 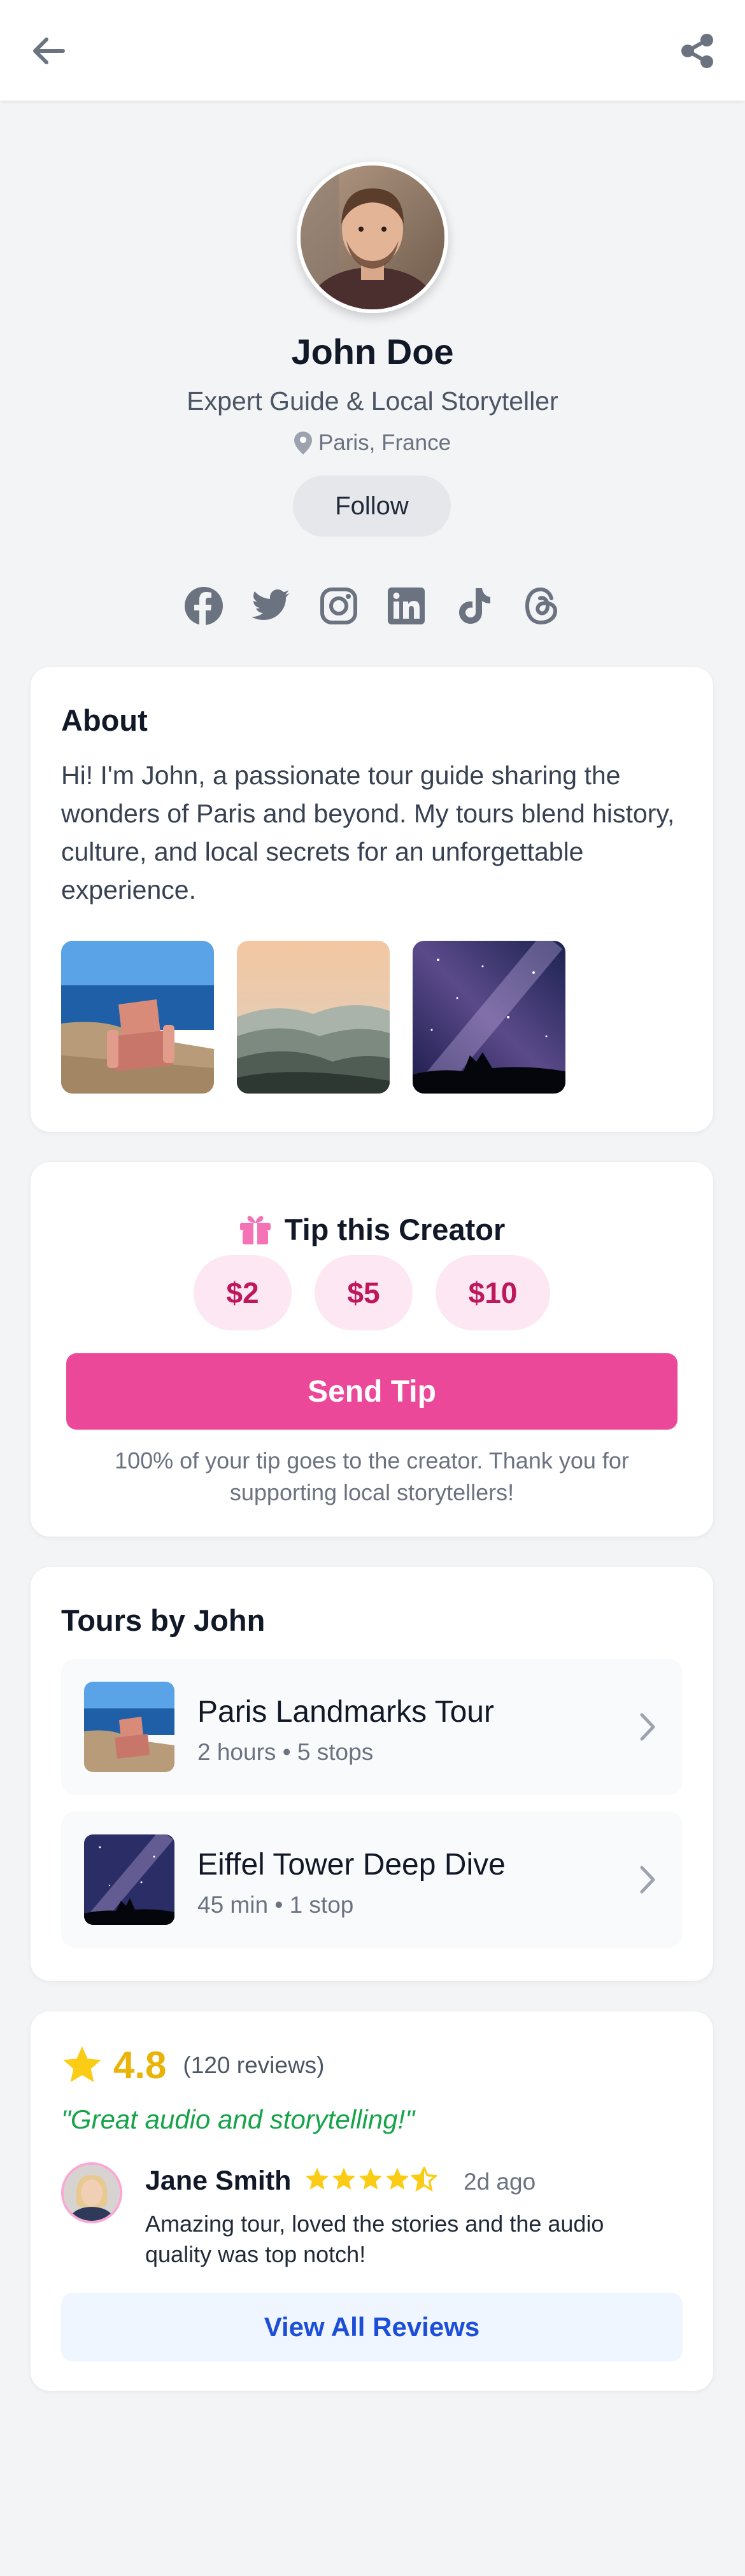 What do you see at coordinates (473, 606) in the screenshot?
I see `tiktok-icon` at bounding box center [473, 606].